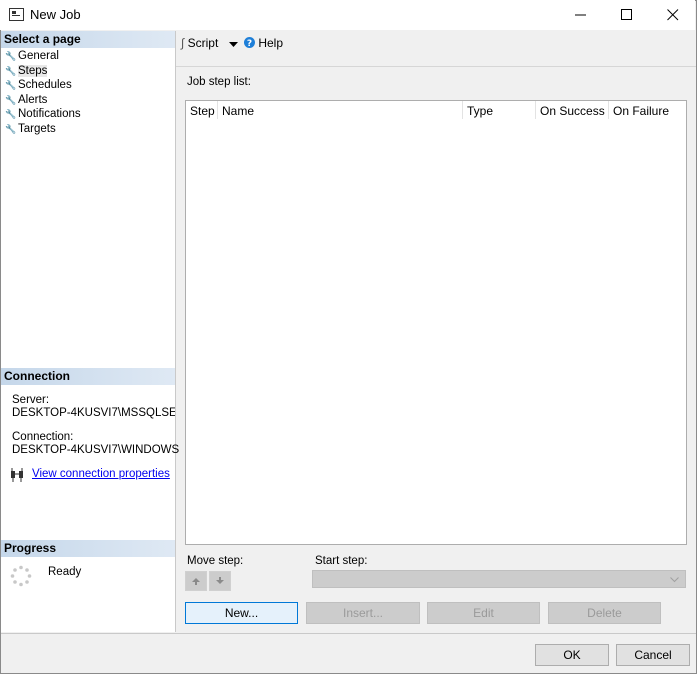 The image size is (697, 674). I want to click on window-app-icon, so click(16, 14).